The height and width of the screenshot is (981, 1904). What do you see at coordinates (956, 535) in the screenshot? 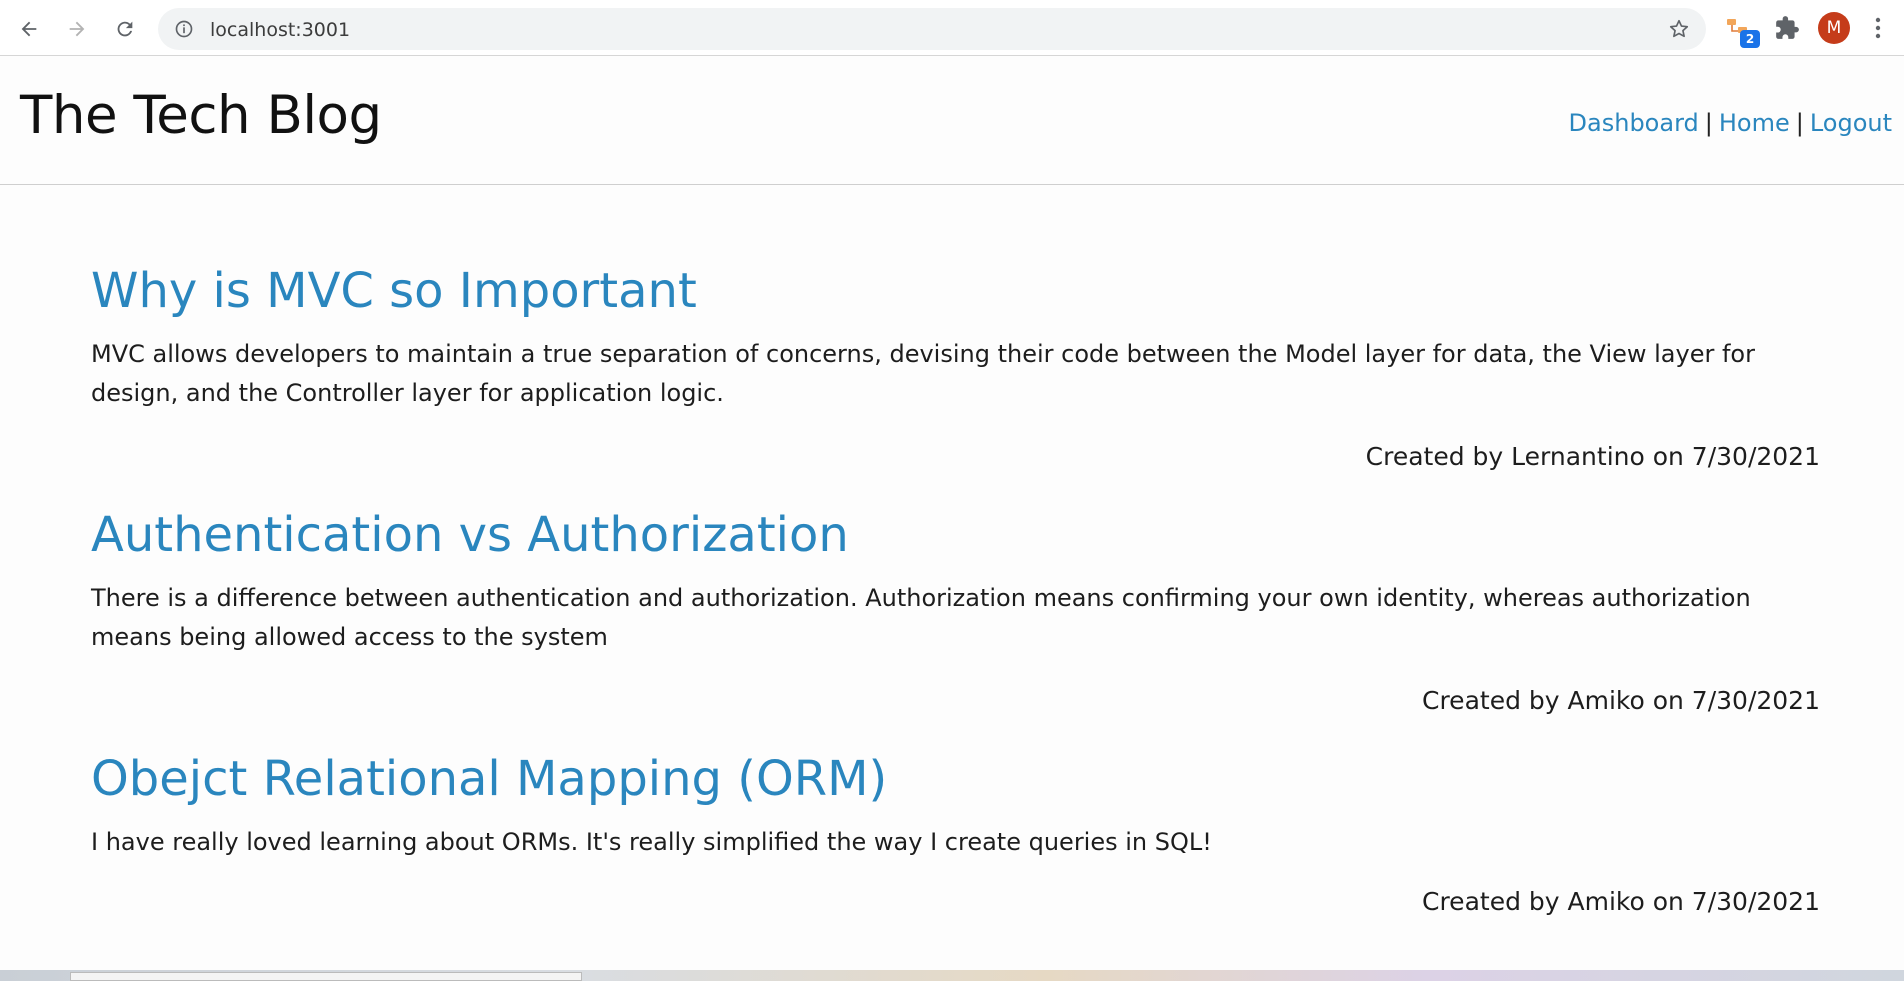
I see `post-title-link: Authentication vs Authorization` at bounding box center [956, 535].